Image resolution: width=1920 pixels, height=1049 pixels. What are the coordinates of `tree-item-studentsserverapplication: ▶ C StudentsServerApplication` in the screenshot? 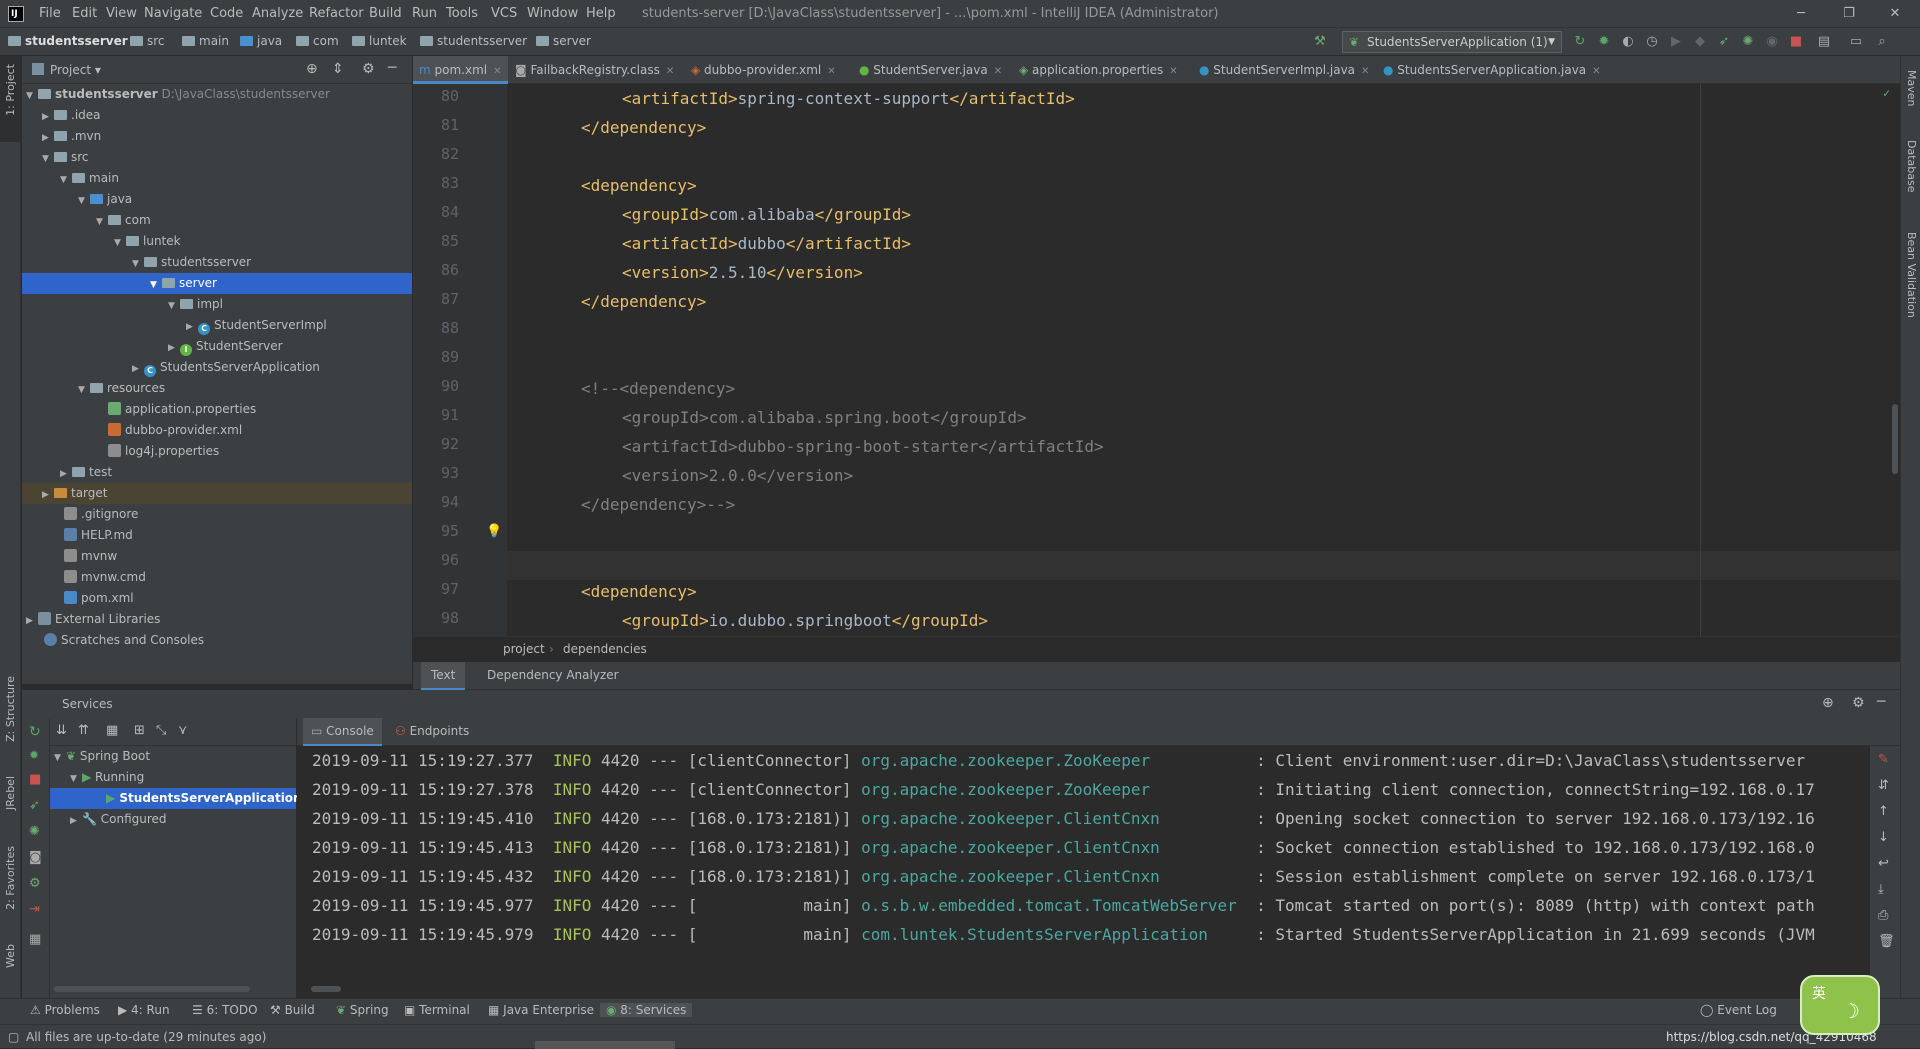 It's located at (217, 367).